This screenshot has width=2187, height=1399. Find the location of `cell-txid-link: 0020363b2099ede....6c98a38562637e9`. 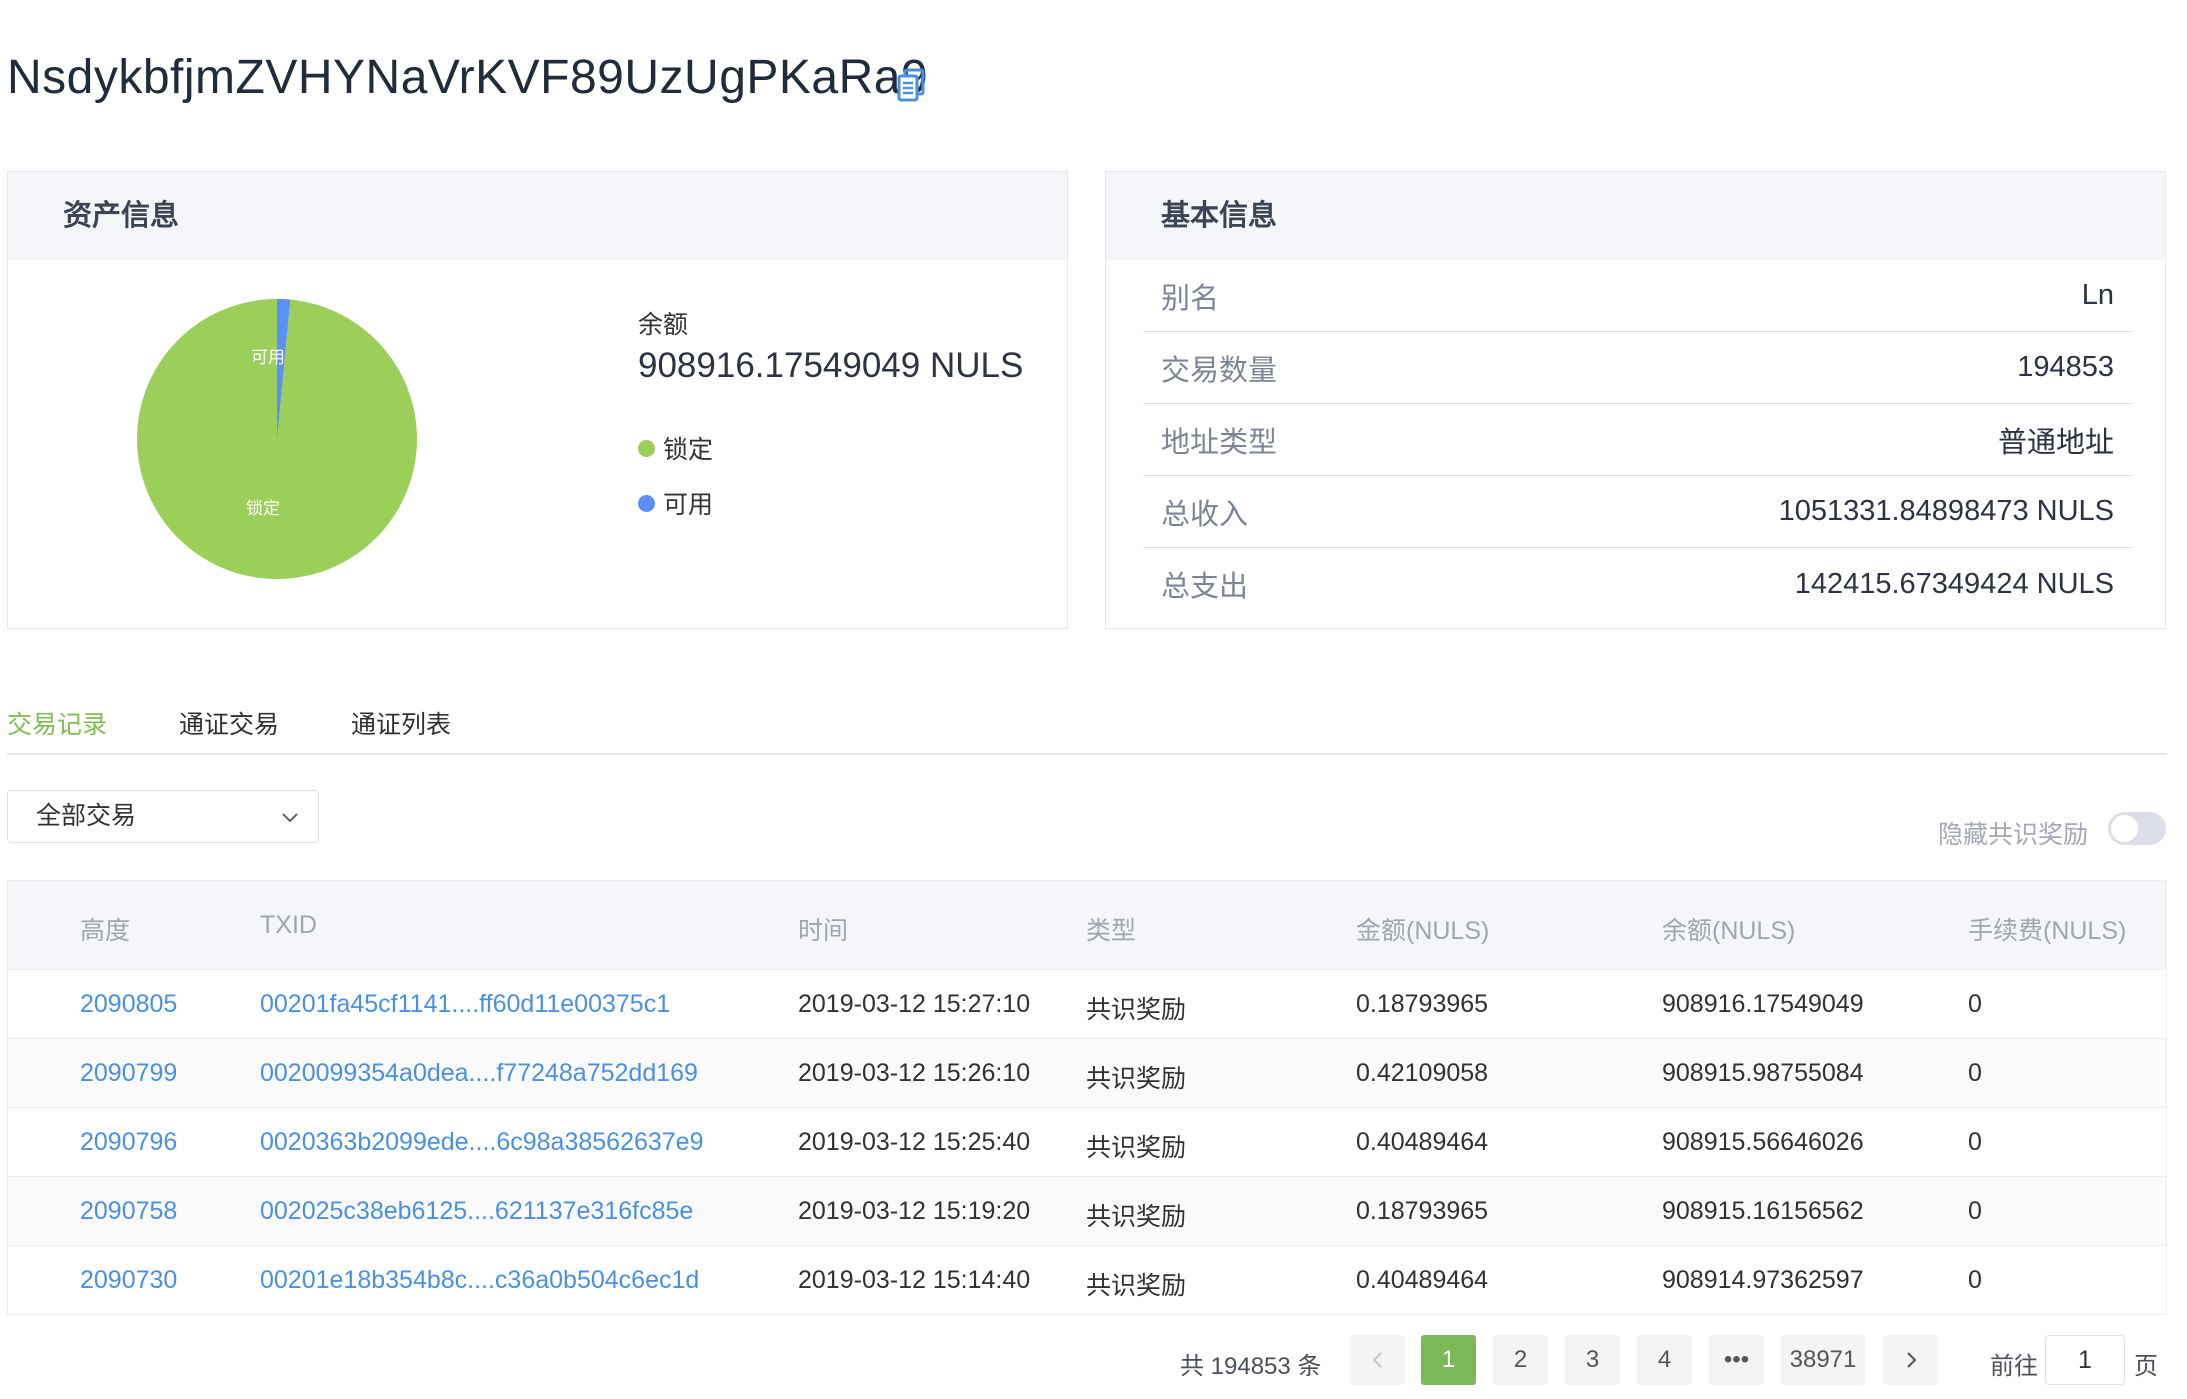

cell-txid-link: 0020363b2099ede....6c98a38562637e9 is located at coordinates (482, 1142).